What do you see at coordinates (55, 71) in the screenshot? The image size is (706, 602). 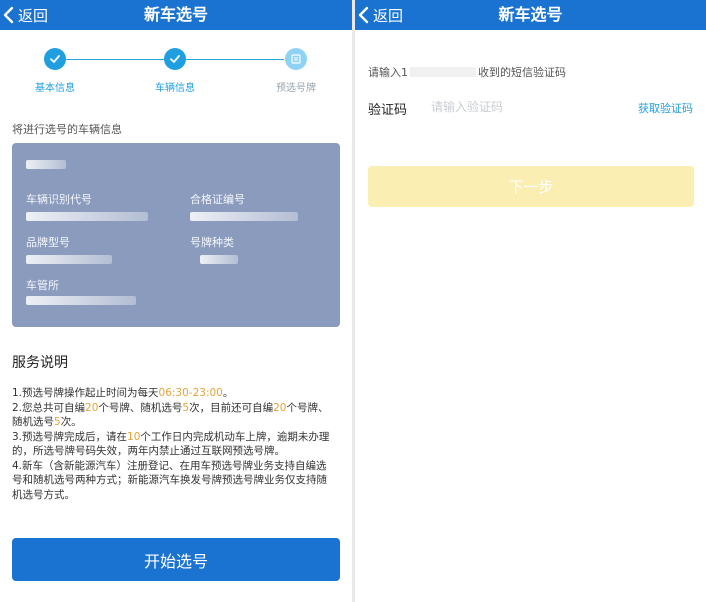 I see `step-basic-info: 基本信息` at bounding box center [55, 71].